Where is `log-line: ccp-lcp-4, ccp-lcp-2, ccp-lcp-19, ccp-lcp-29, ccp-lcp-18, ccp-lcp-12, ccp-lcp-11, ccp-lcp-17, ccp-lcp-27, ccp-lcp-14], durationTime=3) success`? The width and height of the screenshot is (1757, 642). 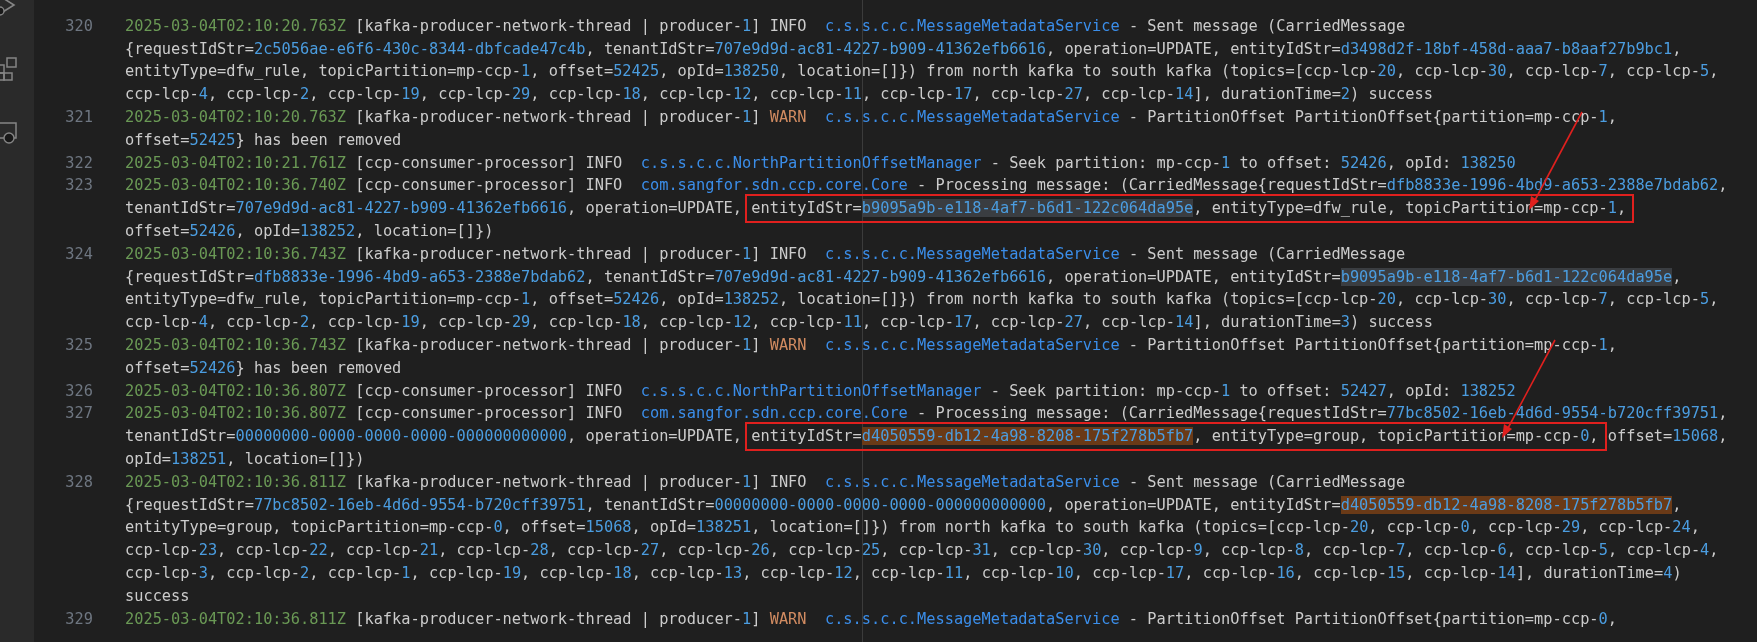 log-line: ccp-lcp-4, ccp-lcp-2, ccp-lcp-19, ccp-lcp-29, ccp-lcp-18, ccp-lcp-12, ccp-lcp-11, ccp-lcp-17, ccp-lcp-27, ccp-lcp-14], durationTime=3) success is located at coordinates (779, 323).